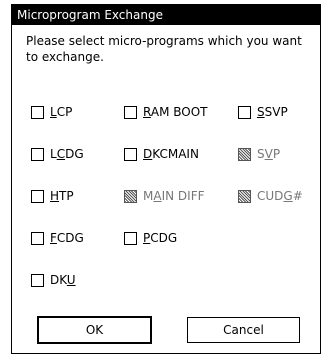 The height and width of the screenshot is (356, 335). I want to click on checkbox-label: PCDG, so click(160, 238).